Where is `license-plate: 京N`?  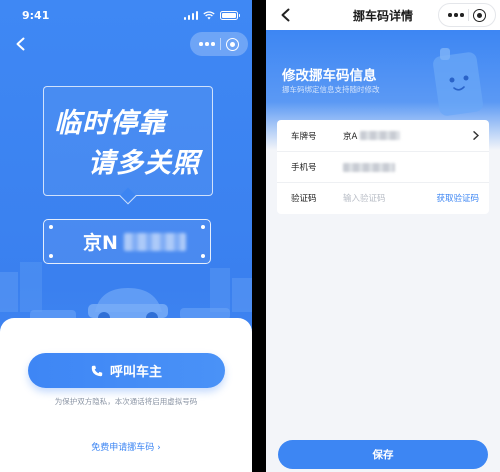
license-plate: 京N is located at coordinates (127, 241).